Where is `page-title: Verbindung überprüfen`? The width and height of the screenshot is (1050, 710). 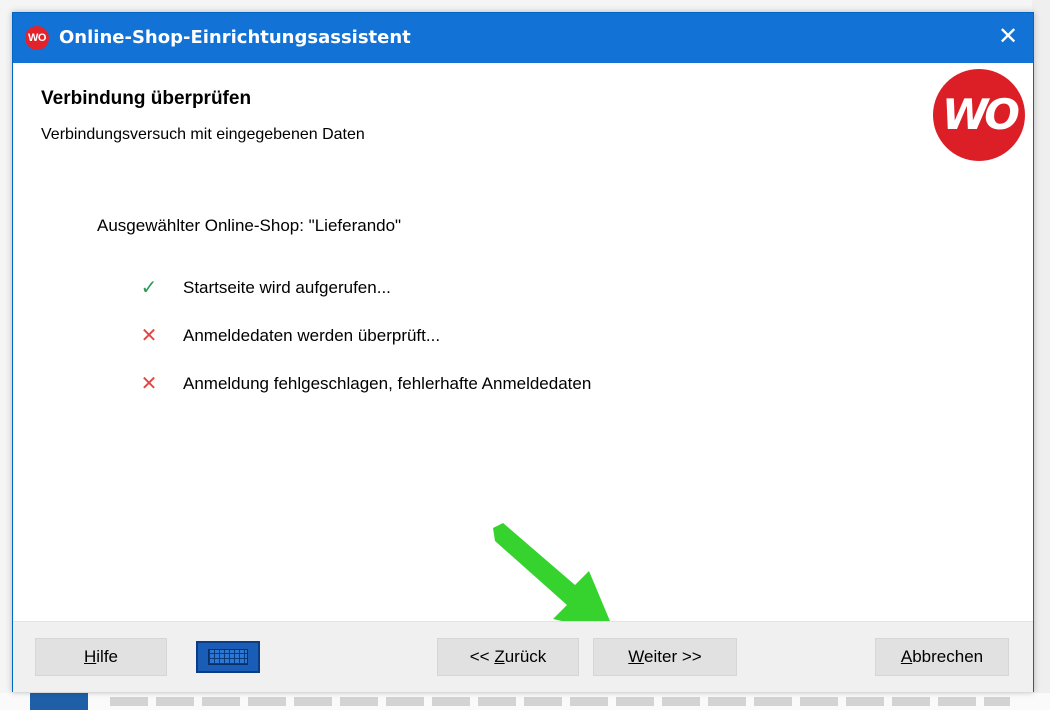
page-title: Verbindung überprüfen is located at coordinates (146, 98).